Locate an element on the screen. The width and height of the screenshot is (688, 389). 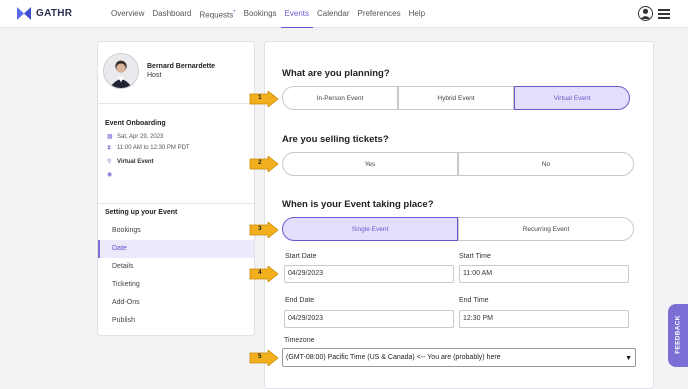
user-avatar is located at coordinates (645, 13).